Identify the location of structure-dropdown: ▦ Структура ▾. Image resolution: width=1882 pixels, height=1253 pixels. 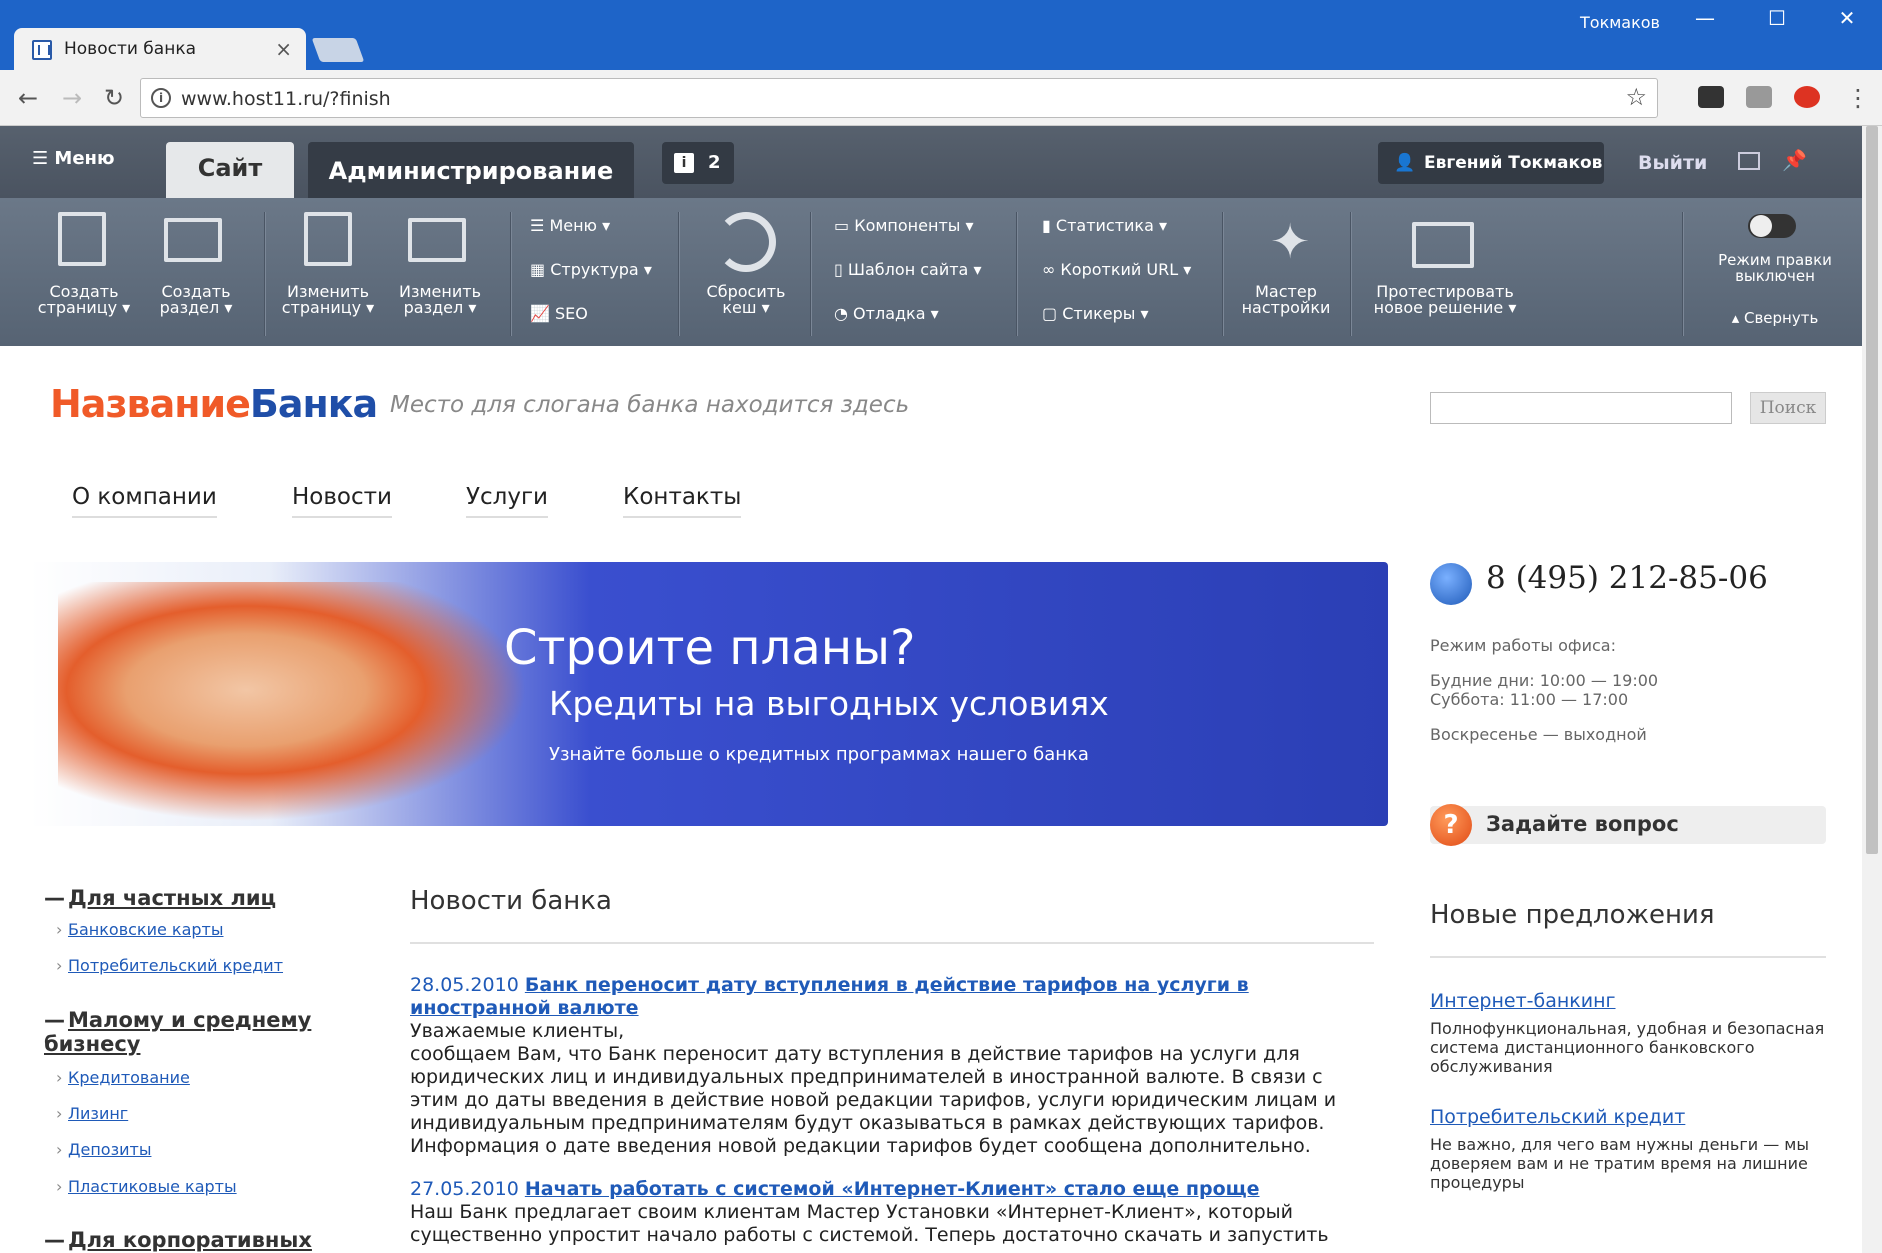
(591, 269).